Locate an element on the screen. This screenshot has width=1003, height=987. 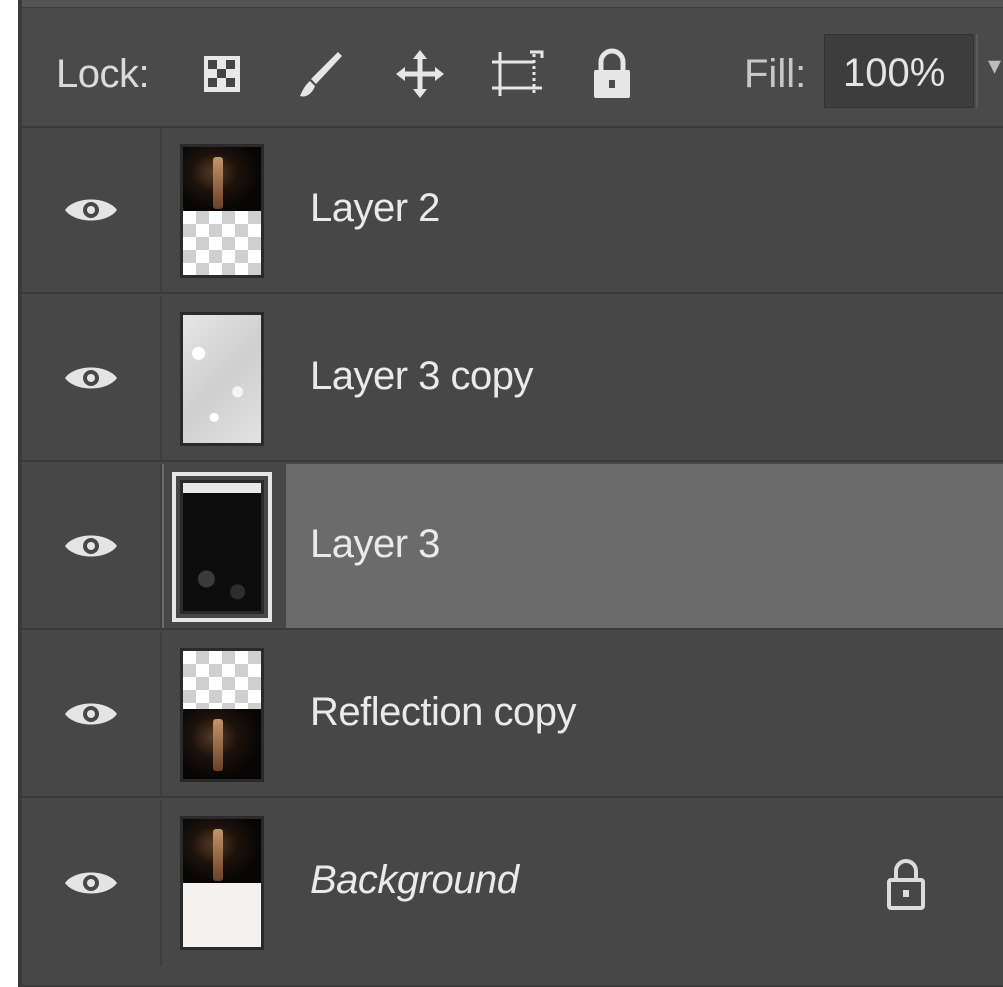
layer-name: Background is located at coordinates (414, 880).